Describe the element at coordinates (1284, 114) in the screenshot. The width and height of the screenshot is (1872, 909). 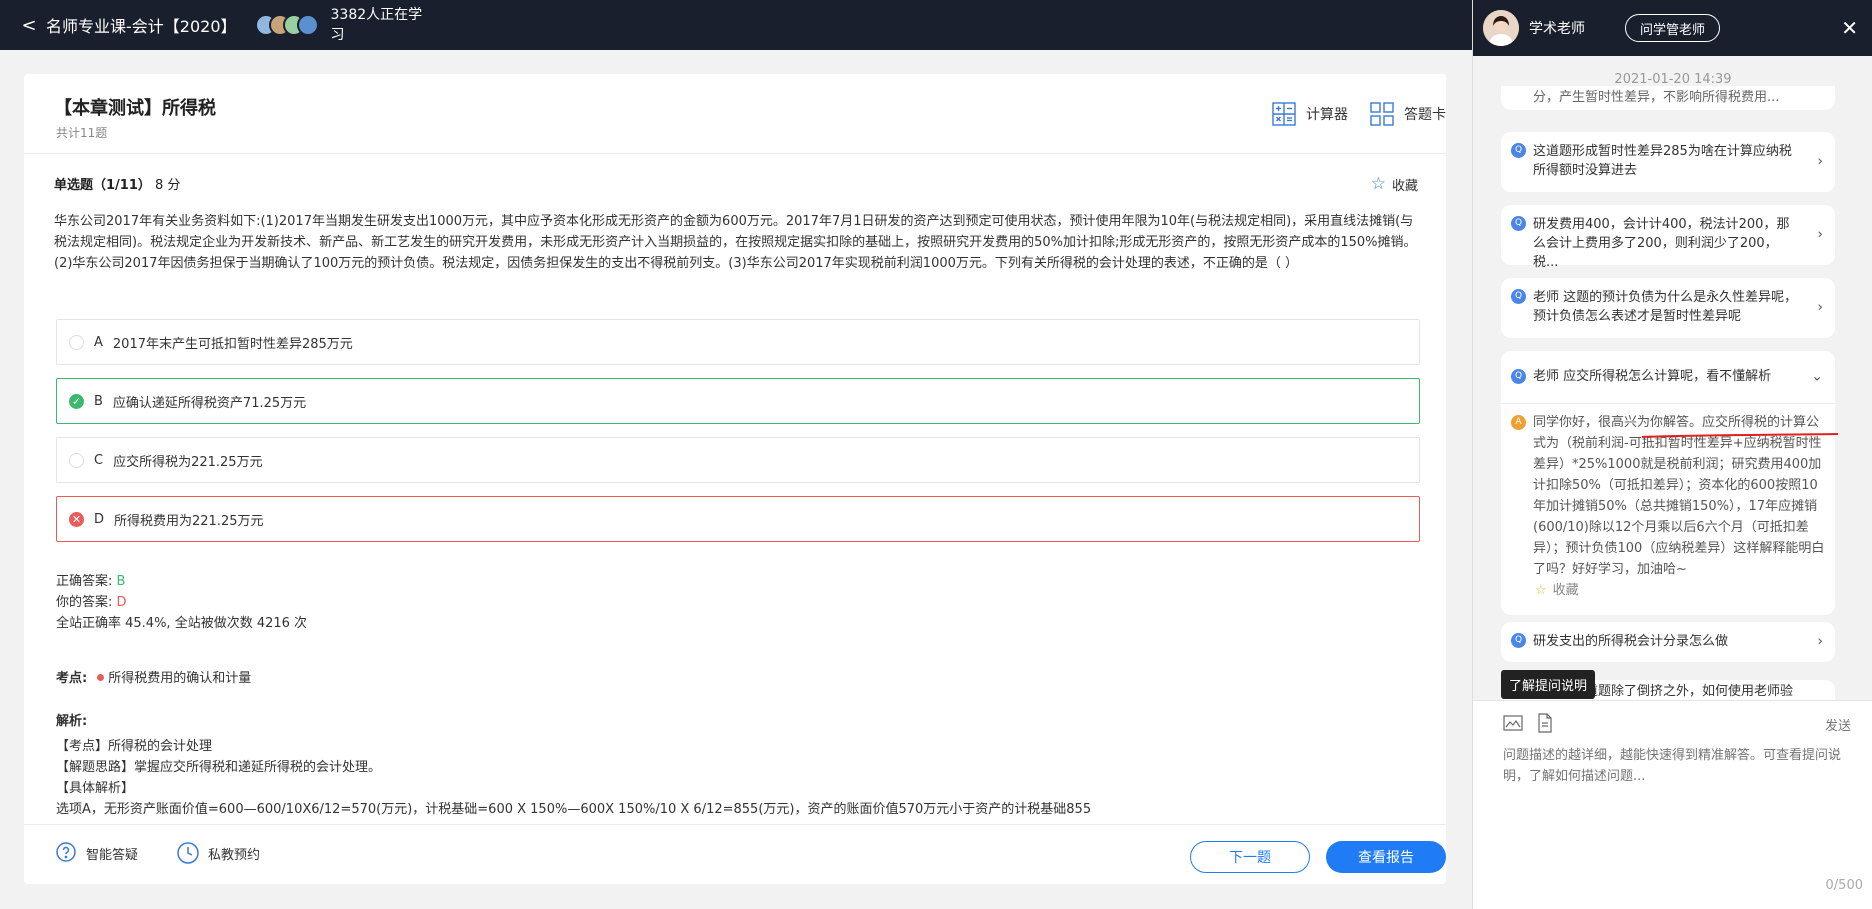
I see `calculator-icon` at that location.